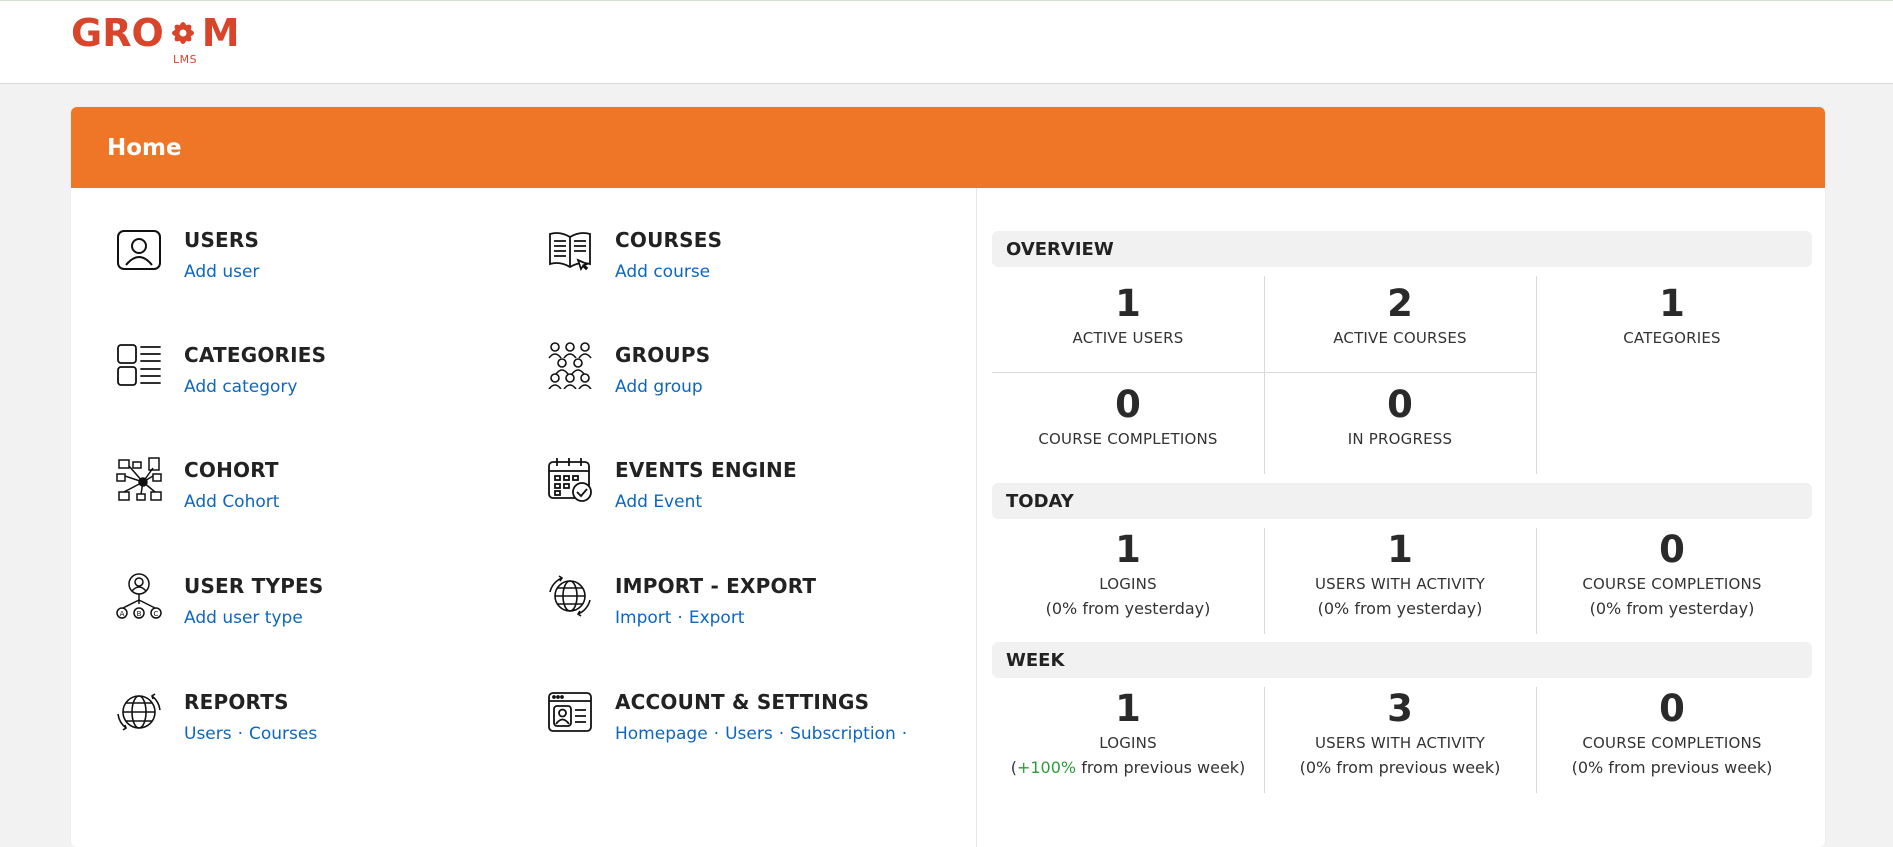  What do you see at coordinates (221, 272) in the screenshot?
I see `add-user-link: Add user` at bounding box center [221, 272].